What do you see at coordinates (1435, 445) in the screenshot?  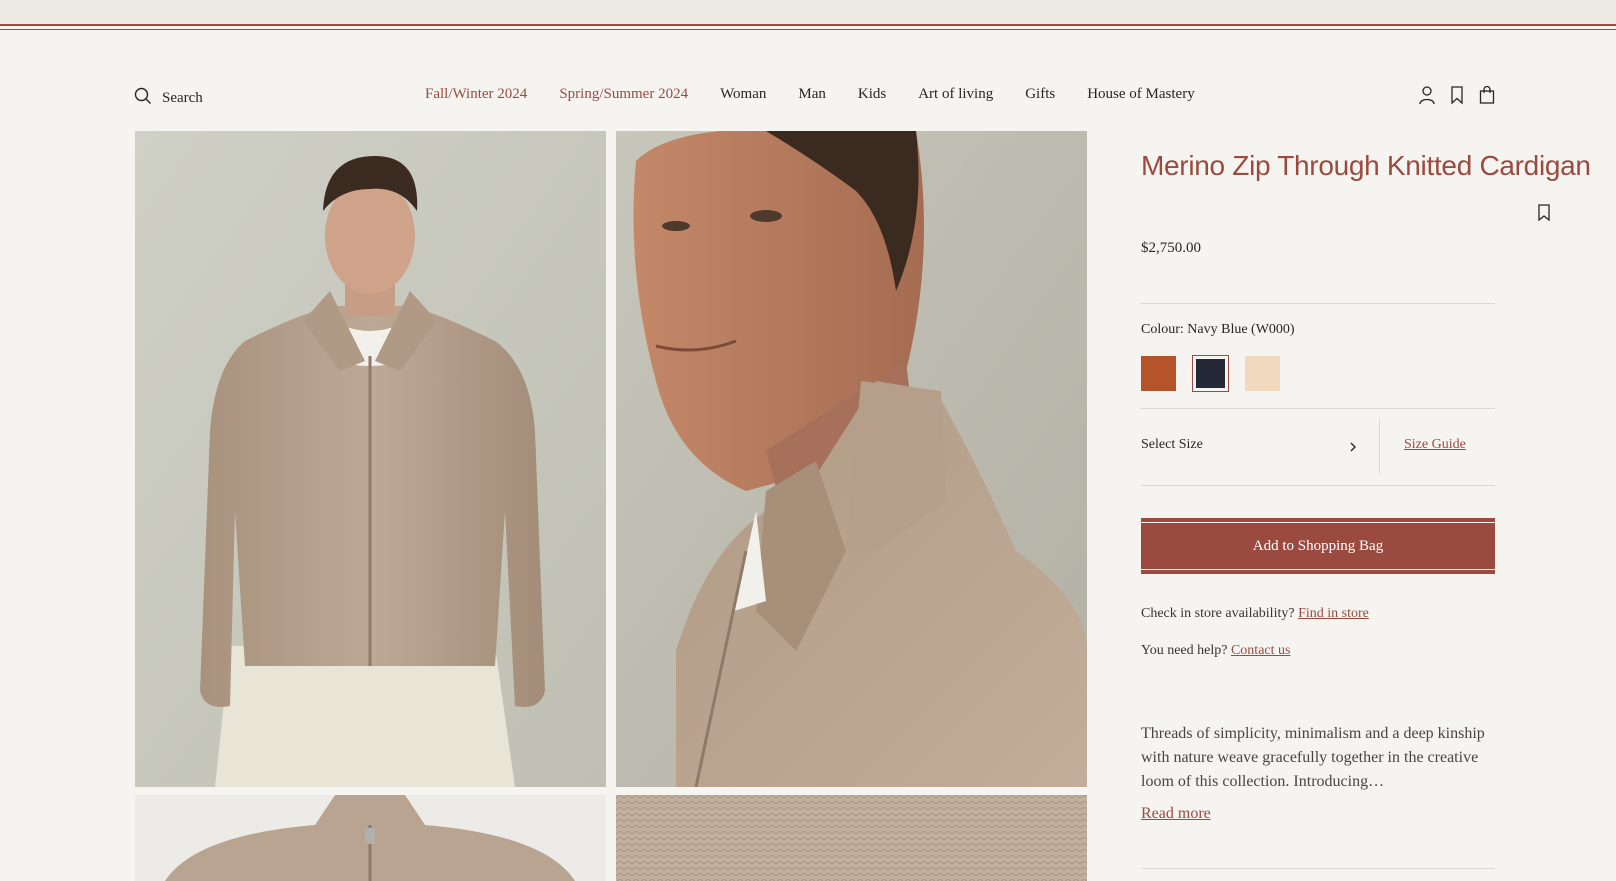 I see `size-guide-link: Size Guide` at bounding box center [1435, 445].